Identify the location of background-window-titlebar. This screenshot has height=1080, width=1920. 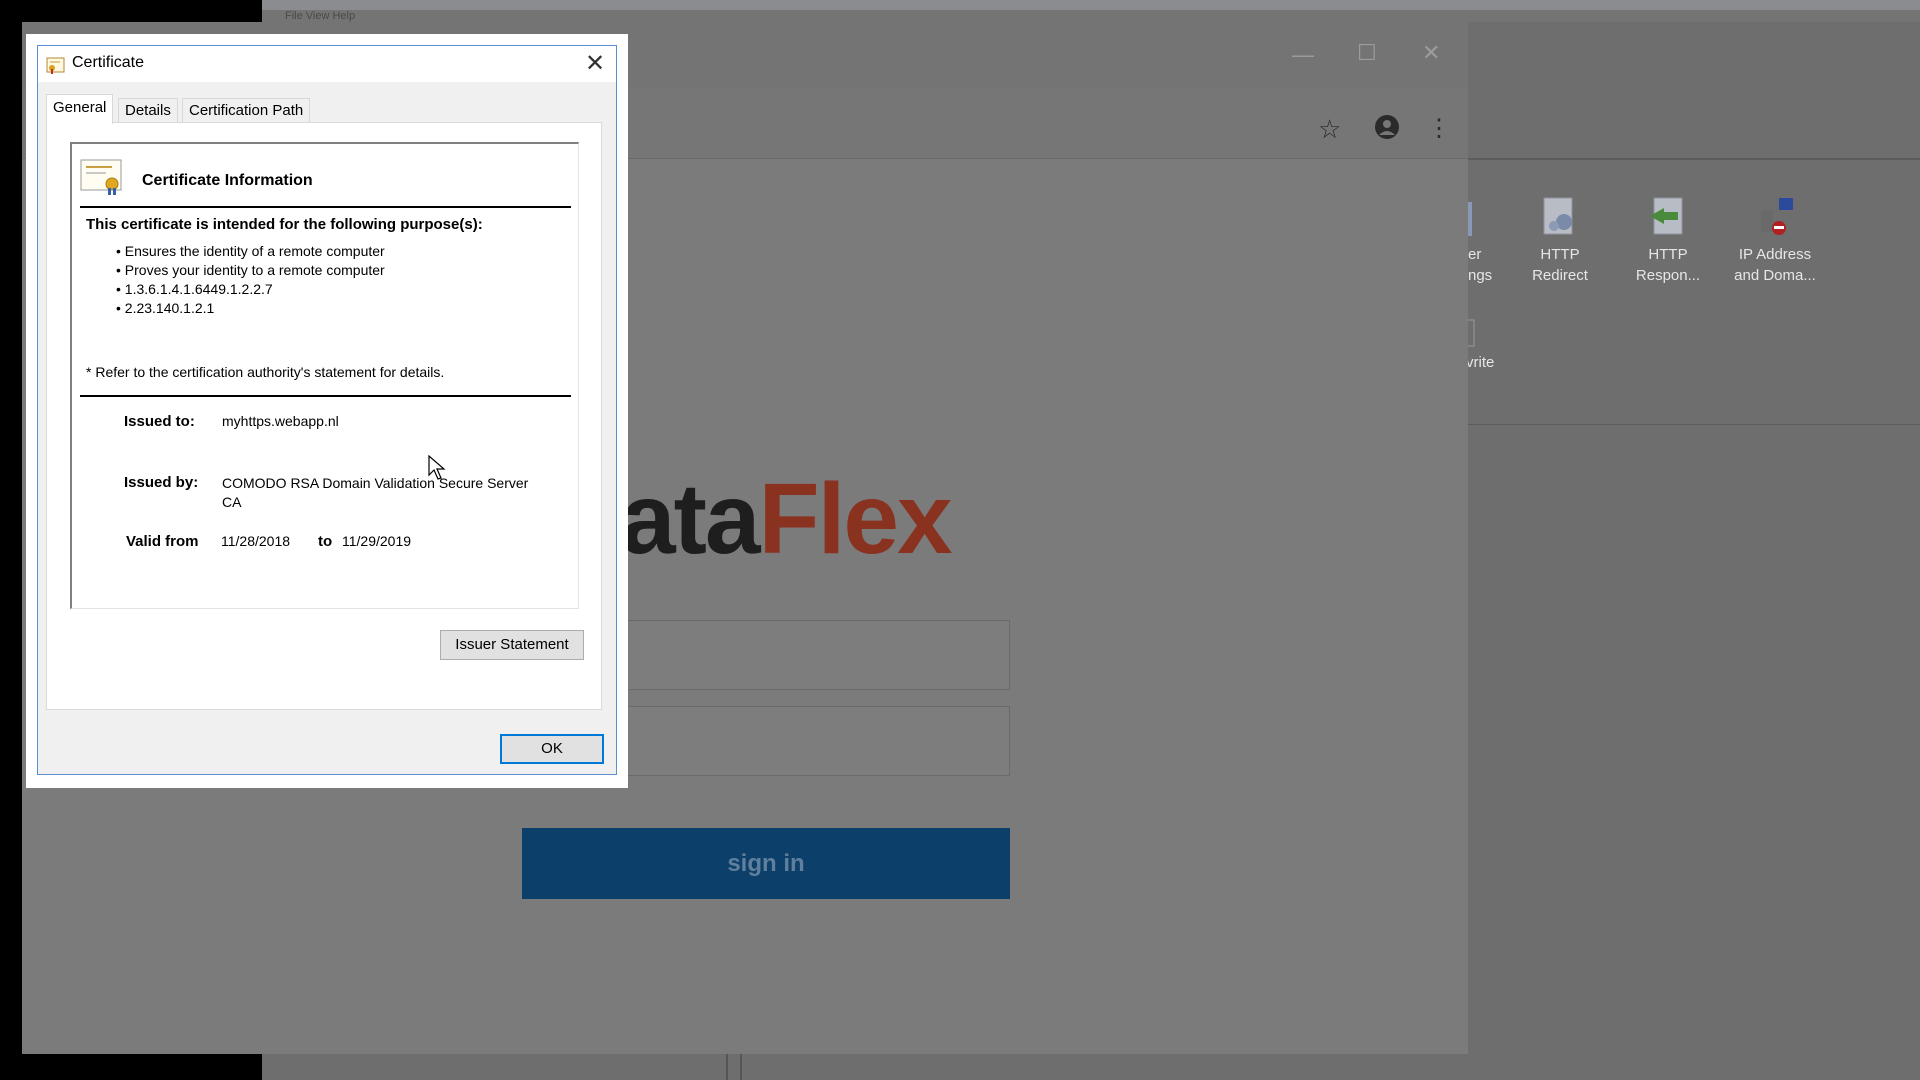
(1091, 5).